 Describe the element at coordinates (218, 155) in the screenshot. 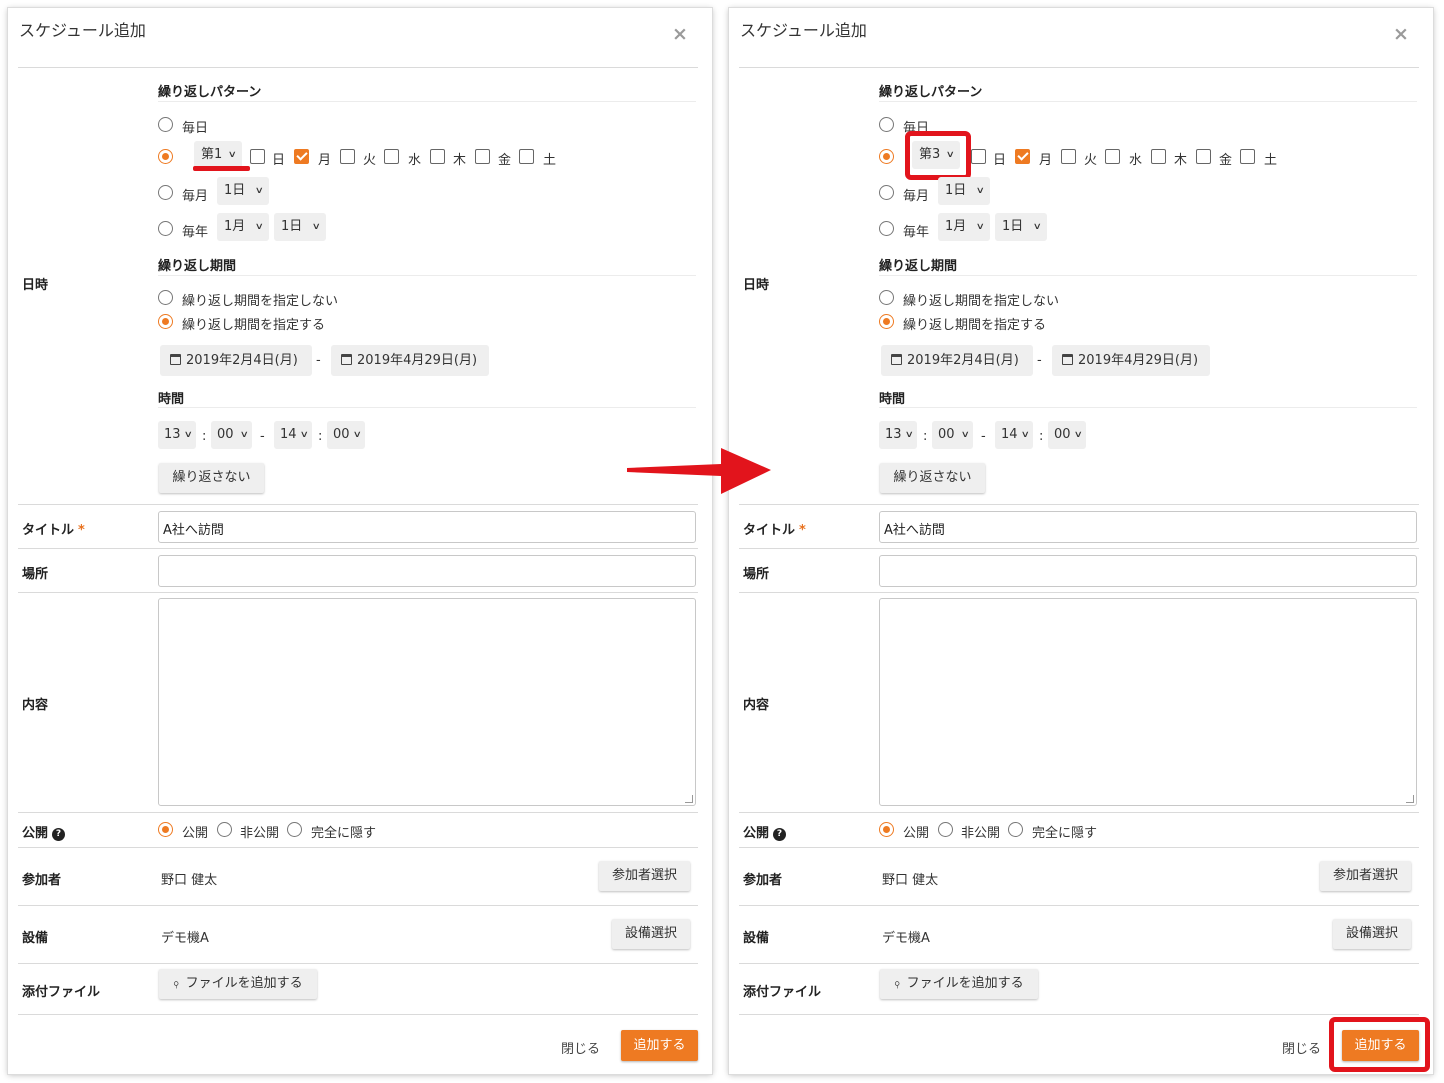

I see `week-ordinal-select: 第1 ∨` at that location.